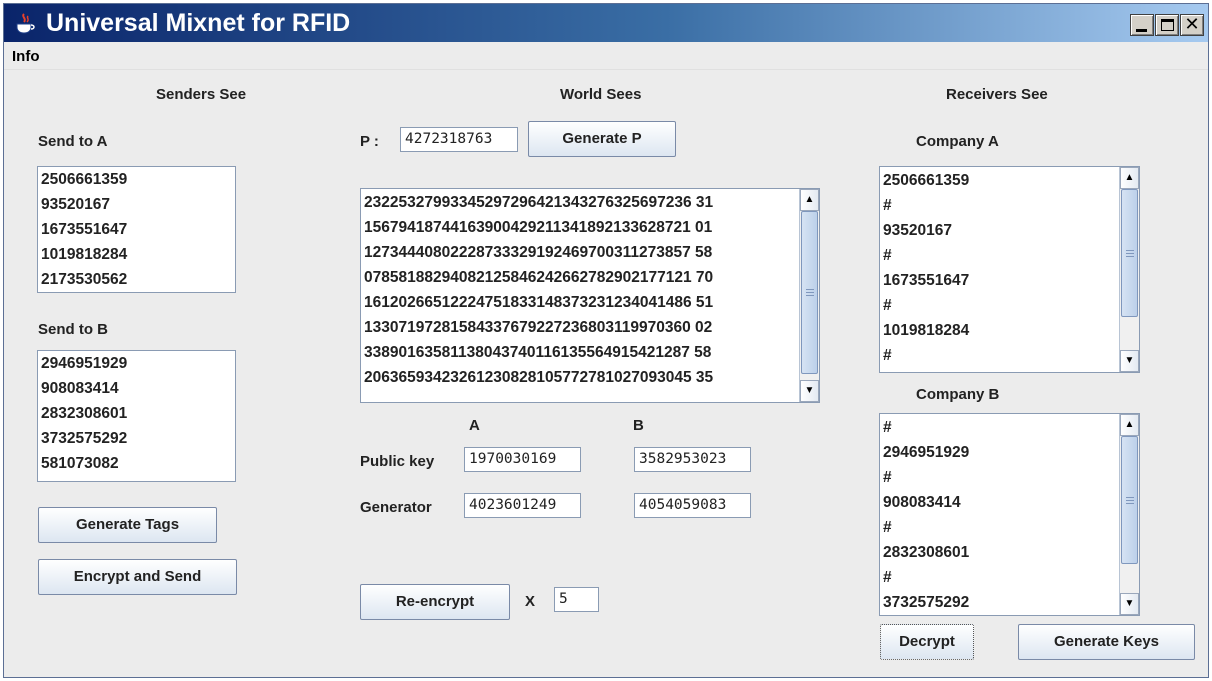 The width and height of the screenshot is (1212, 681). I want to click on public-key-a-field: 1970030169, so click(522, 459).